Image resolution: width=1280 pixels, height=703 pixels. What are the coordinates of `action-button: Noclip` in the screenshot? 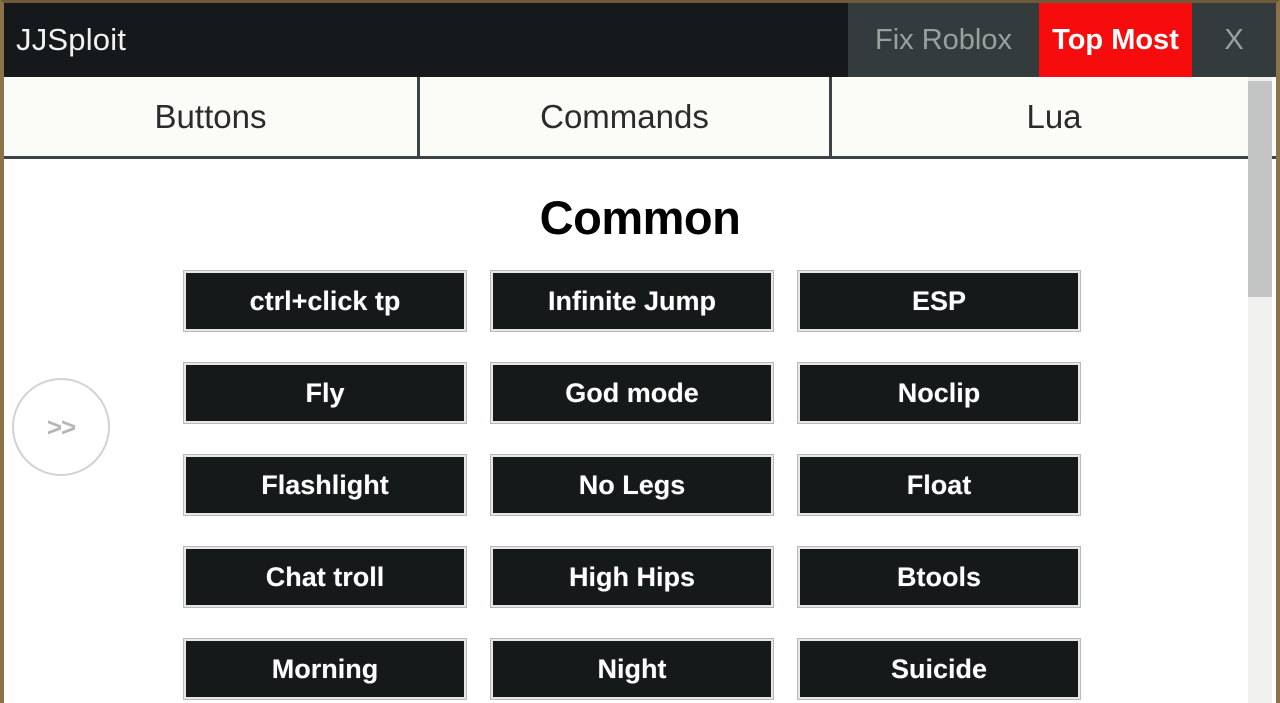 It's located at (939, 393).